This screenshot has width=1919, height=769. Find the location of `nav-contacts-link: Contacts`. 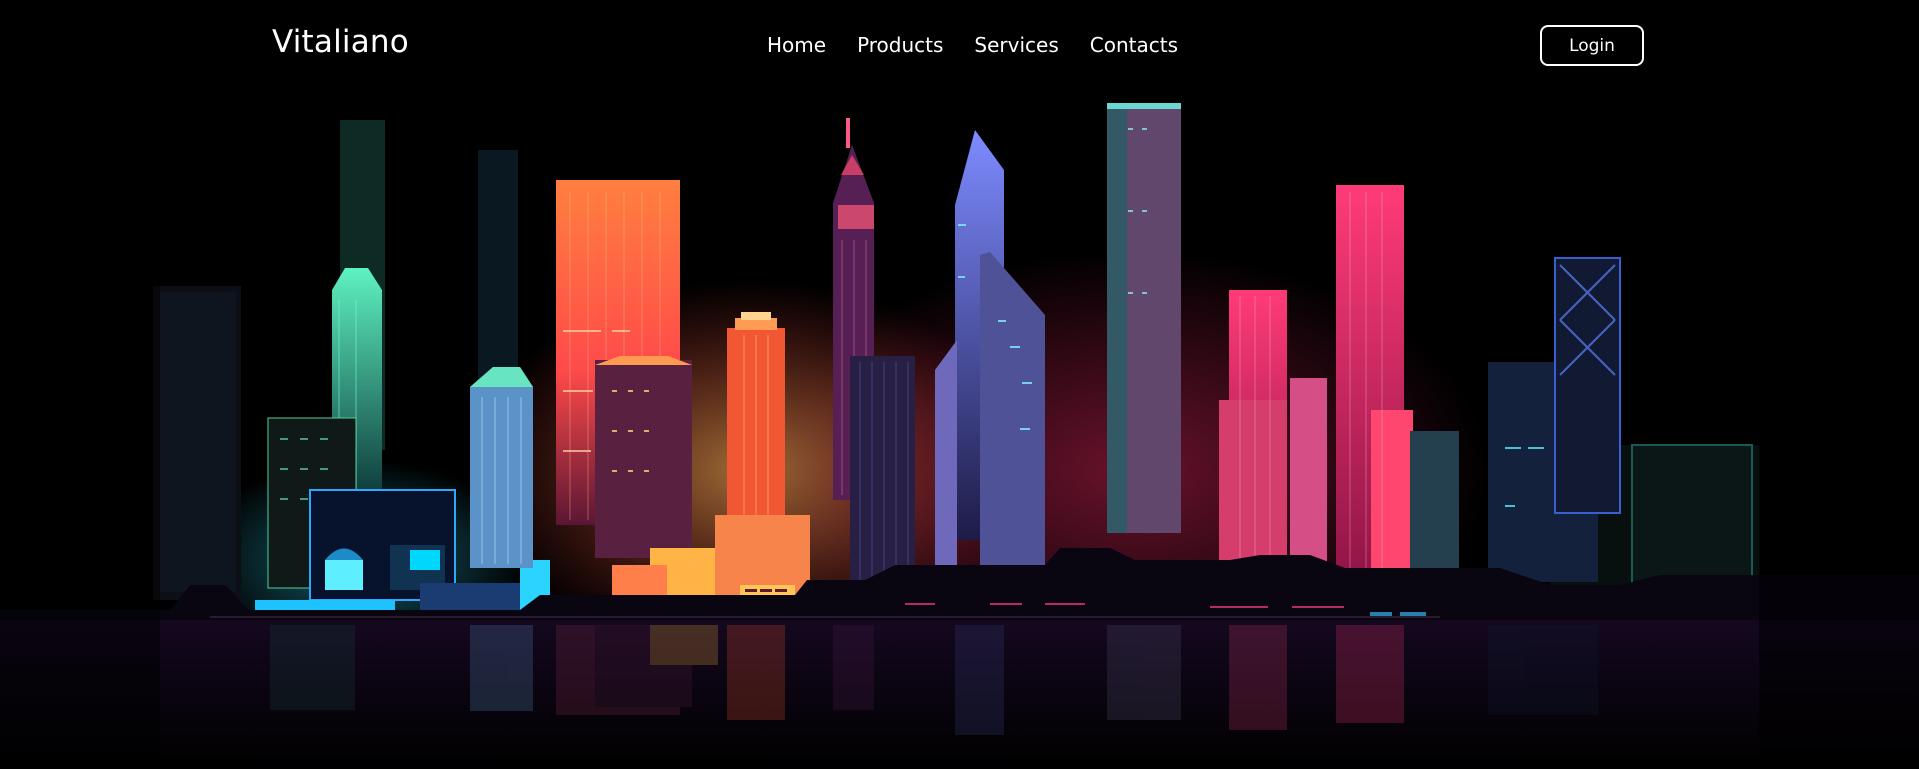

nav-contacts-link: Contacts is located at coordinates (1134, 45).